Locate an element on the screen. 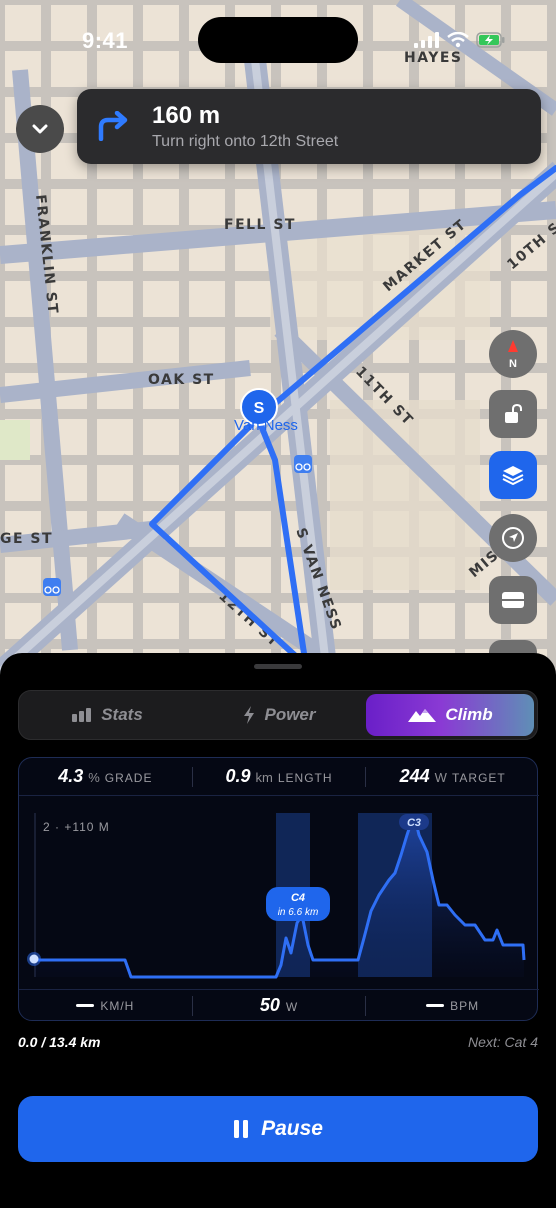  power-metric: 50 W is located at coordinates (279, 1005).